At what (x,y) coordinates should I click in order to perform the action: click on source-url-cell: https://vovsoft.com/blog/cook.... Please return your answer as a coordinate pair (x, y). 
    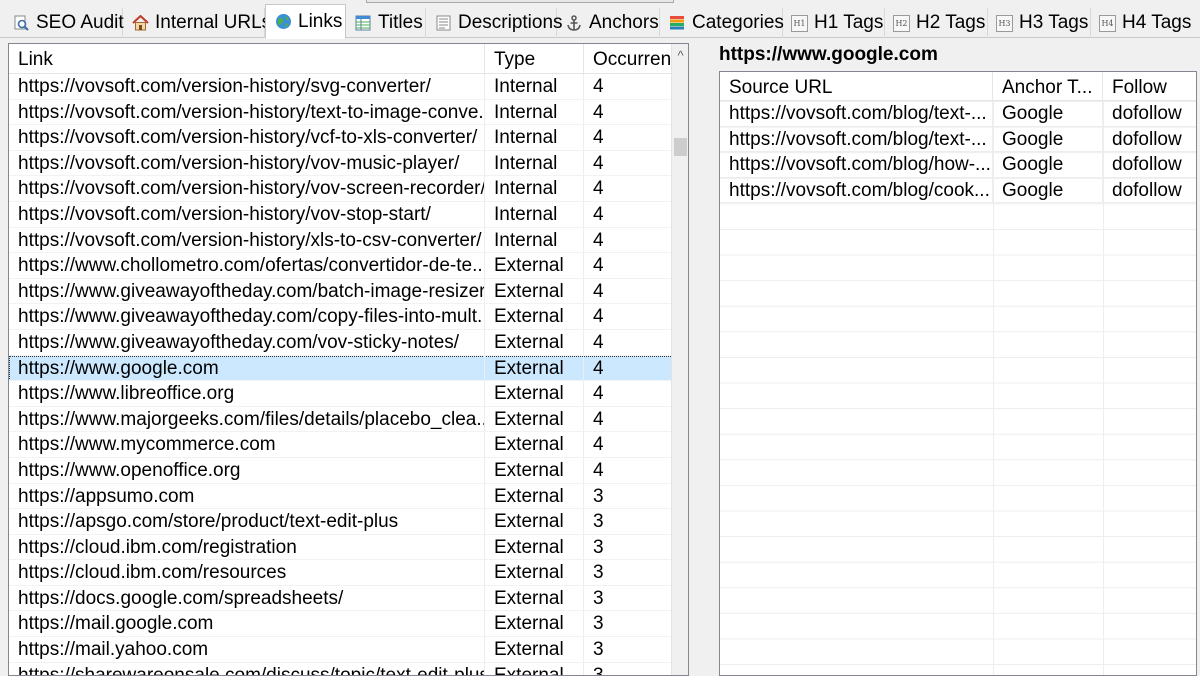
    Looking at the image, I should click on (856, 190).